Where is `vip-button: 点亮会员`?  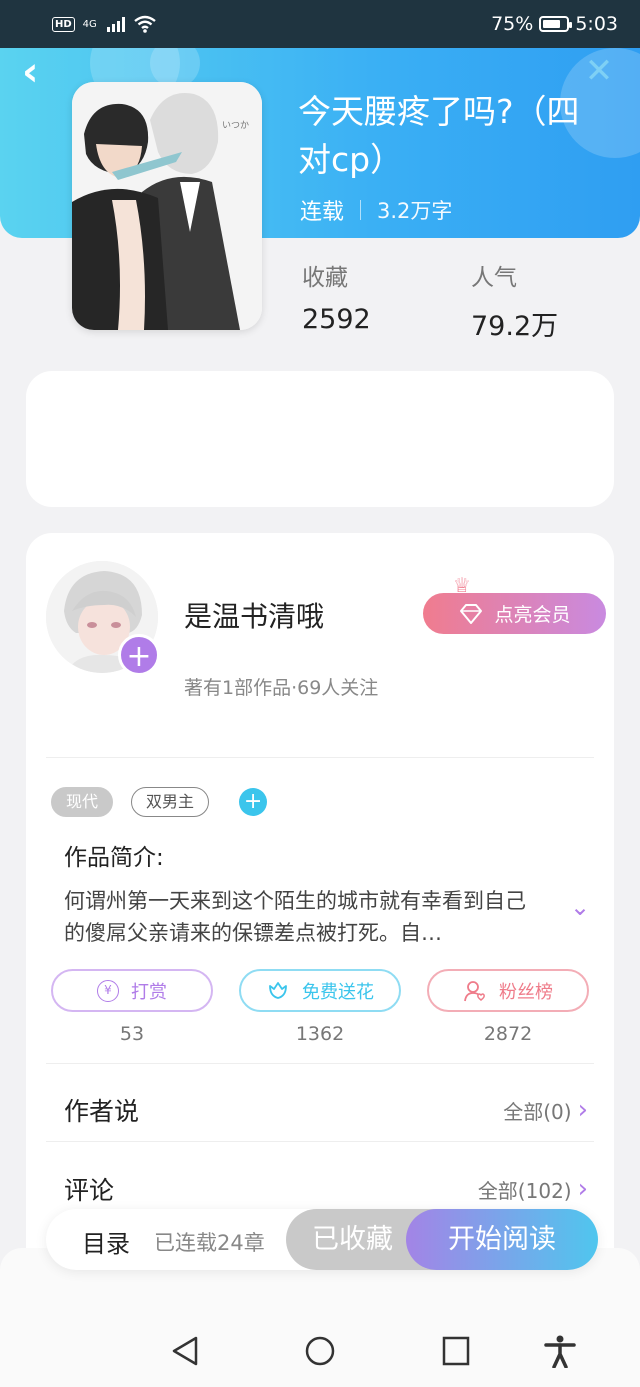 vip-button: 点亮会员 is located at coordinates (514, 613).